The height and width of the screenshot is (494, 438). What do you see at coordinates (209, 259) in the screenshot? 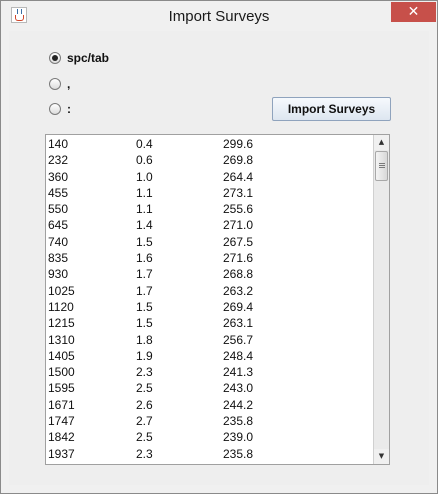
I see `survey-row: 835 1.6 271.6` at bounding box center [209, 259].